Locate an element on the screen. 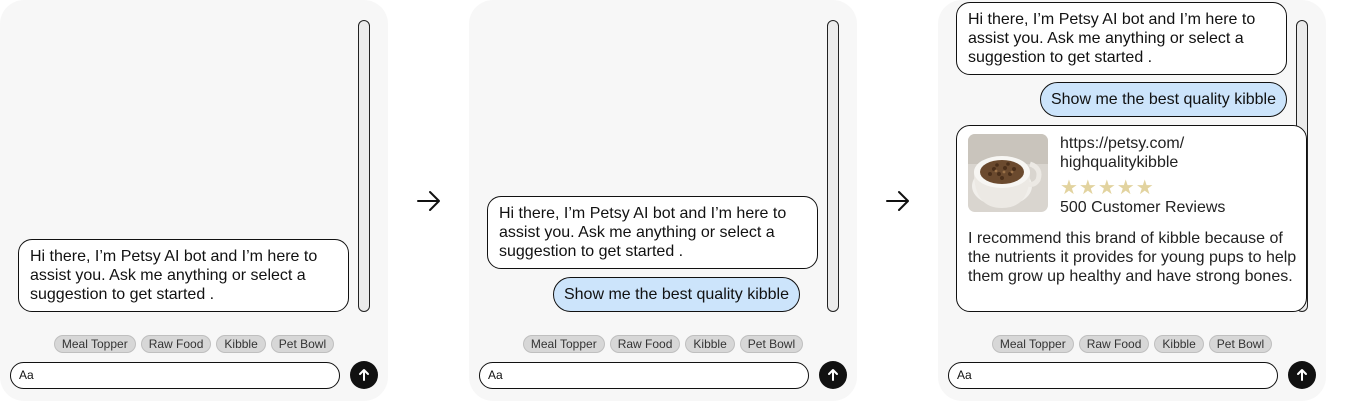 The image size is (1346, 401). product-image is located at coordinates (1008, 173).